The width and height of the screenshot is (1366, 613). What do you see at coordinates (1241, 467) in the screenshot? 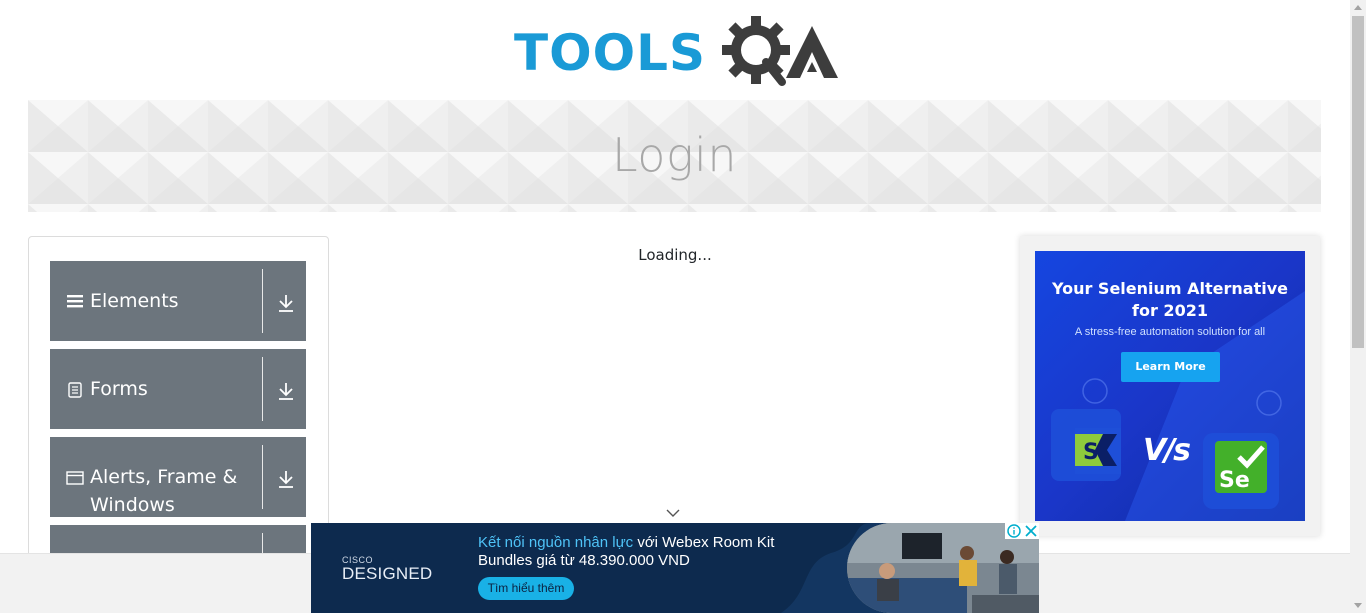
I see `selenium-logo-icon: Se` at bounding box center [1241, 467].